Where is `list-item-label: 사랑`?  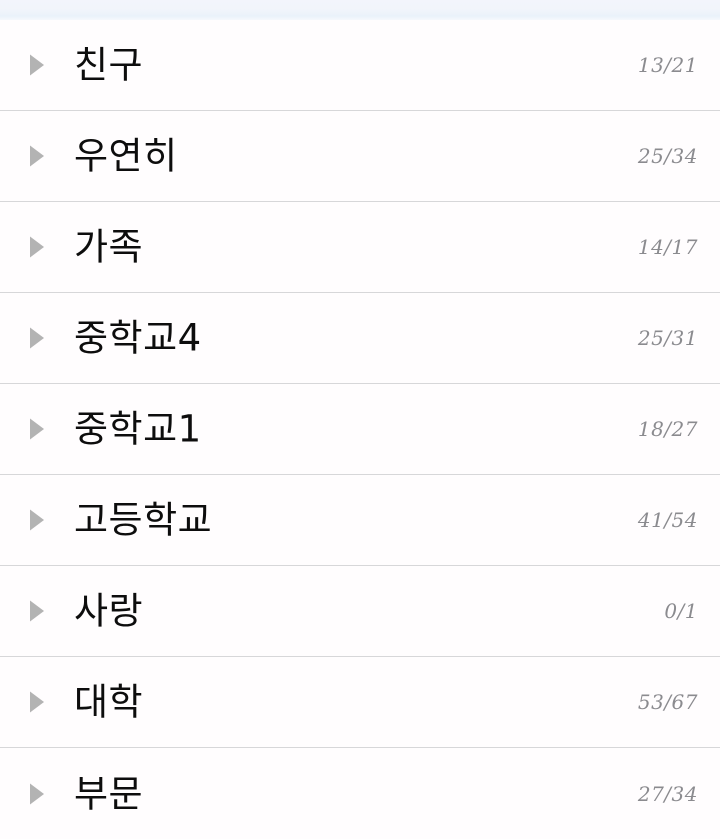 list-item-label: 사랑 is located at coordinates (109, 611).